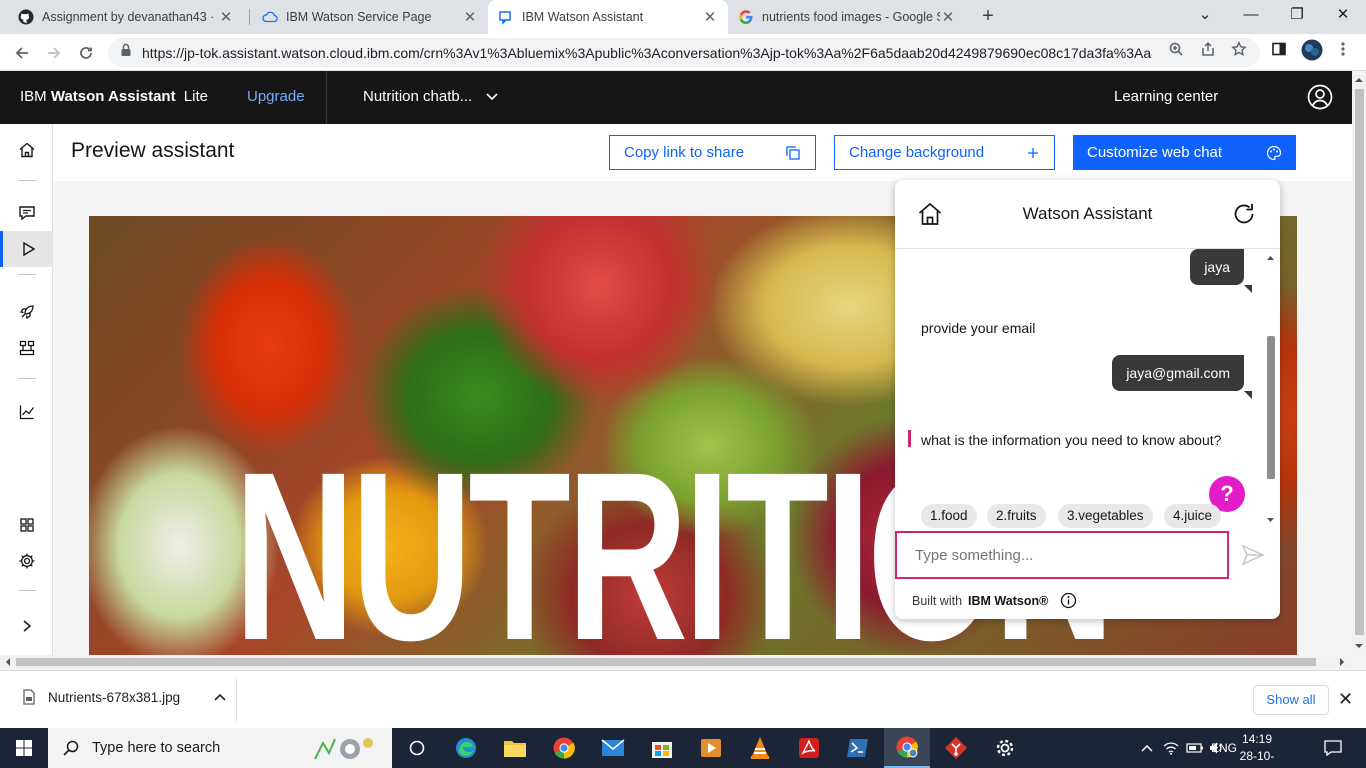 The image size is (1366, 768). I want to click on file-explorer-icon, so click(515, 748).